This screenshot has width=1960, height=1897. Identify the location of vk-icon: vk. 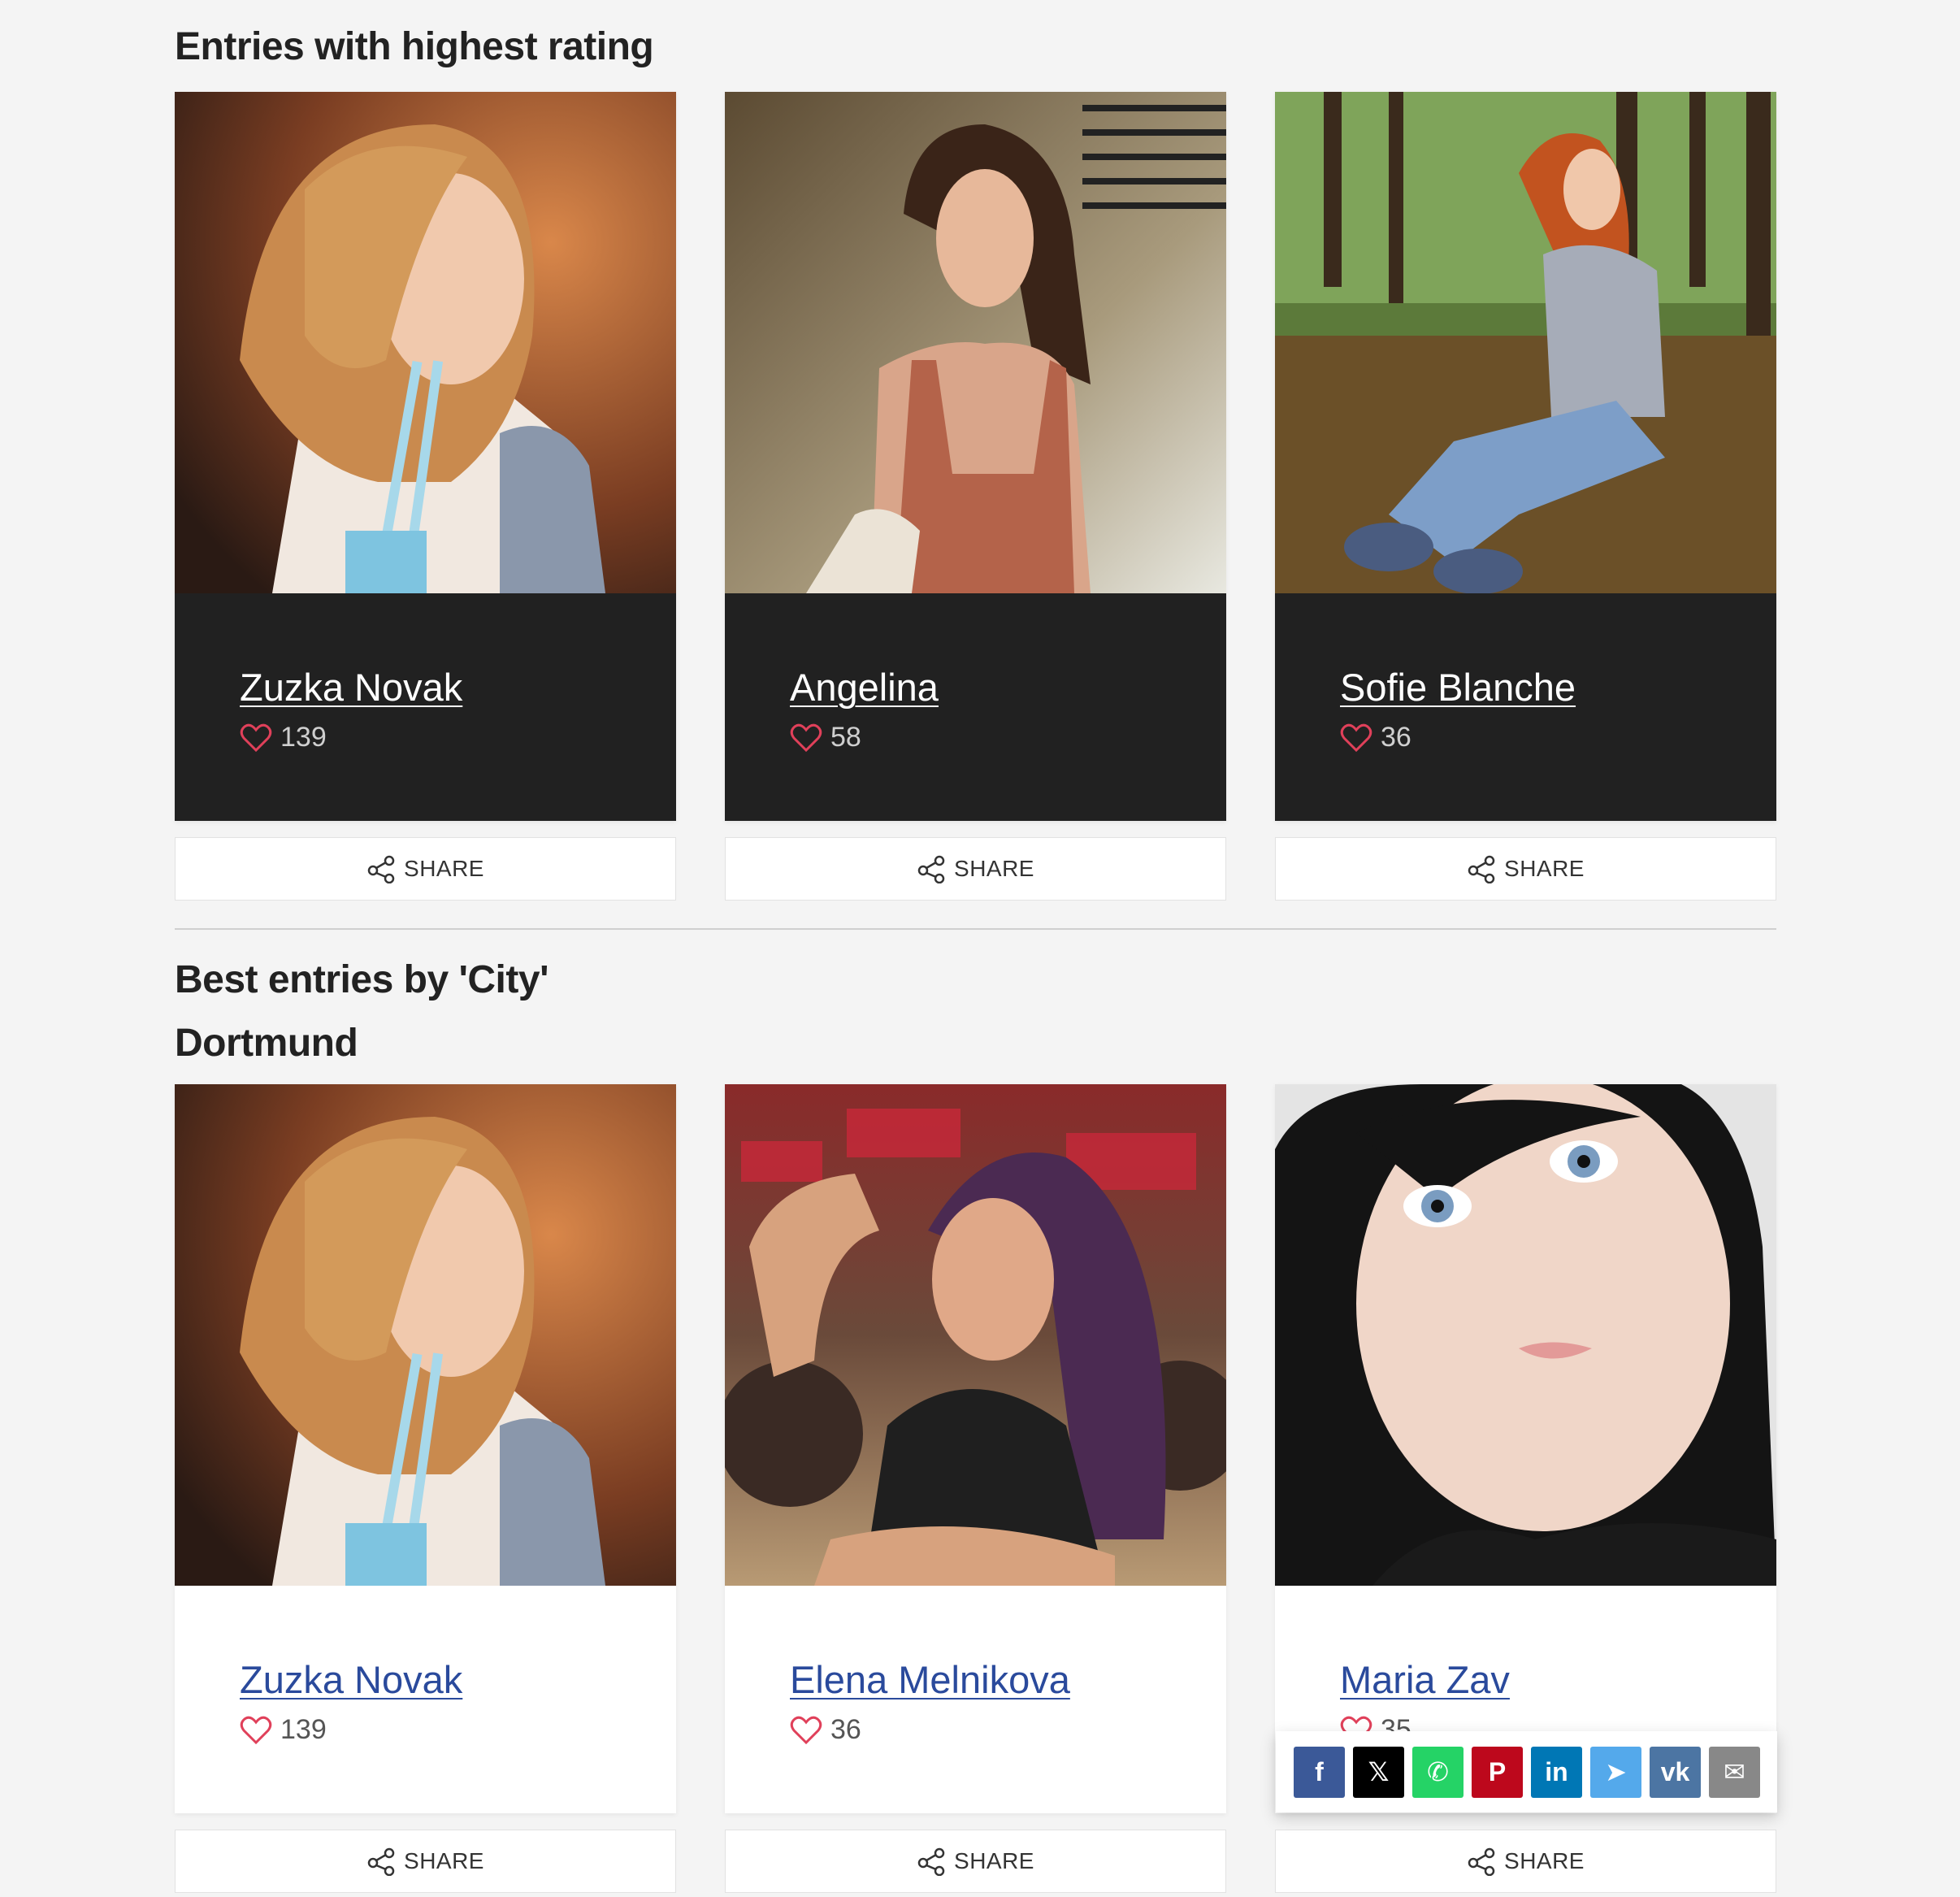
(1675, 1771).